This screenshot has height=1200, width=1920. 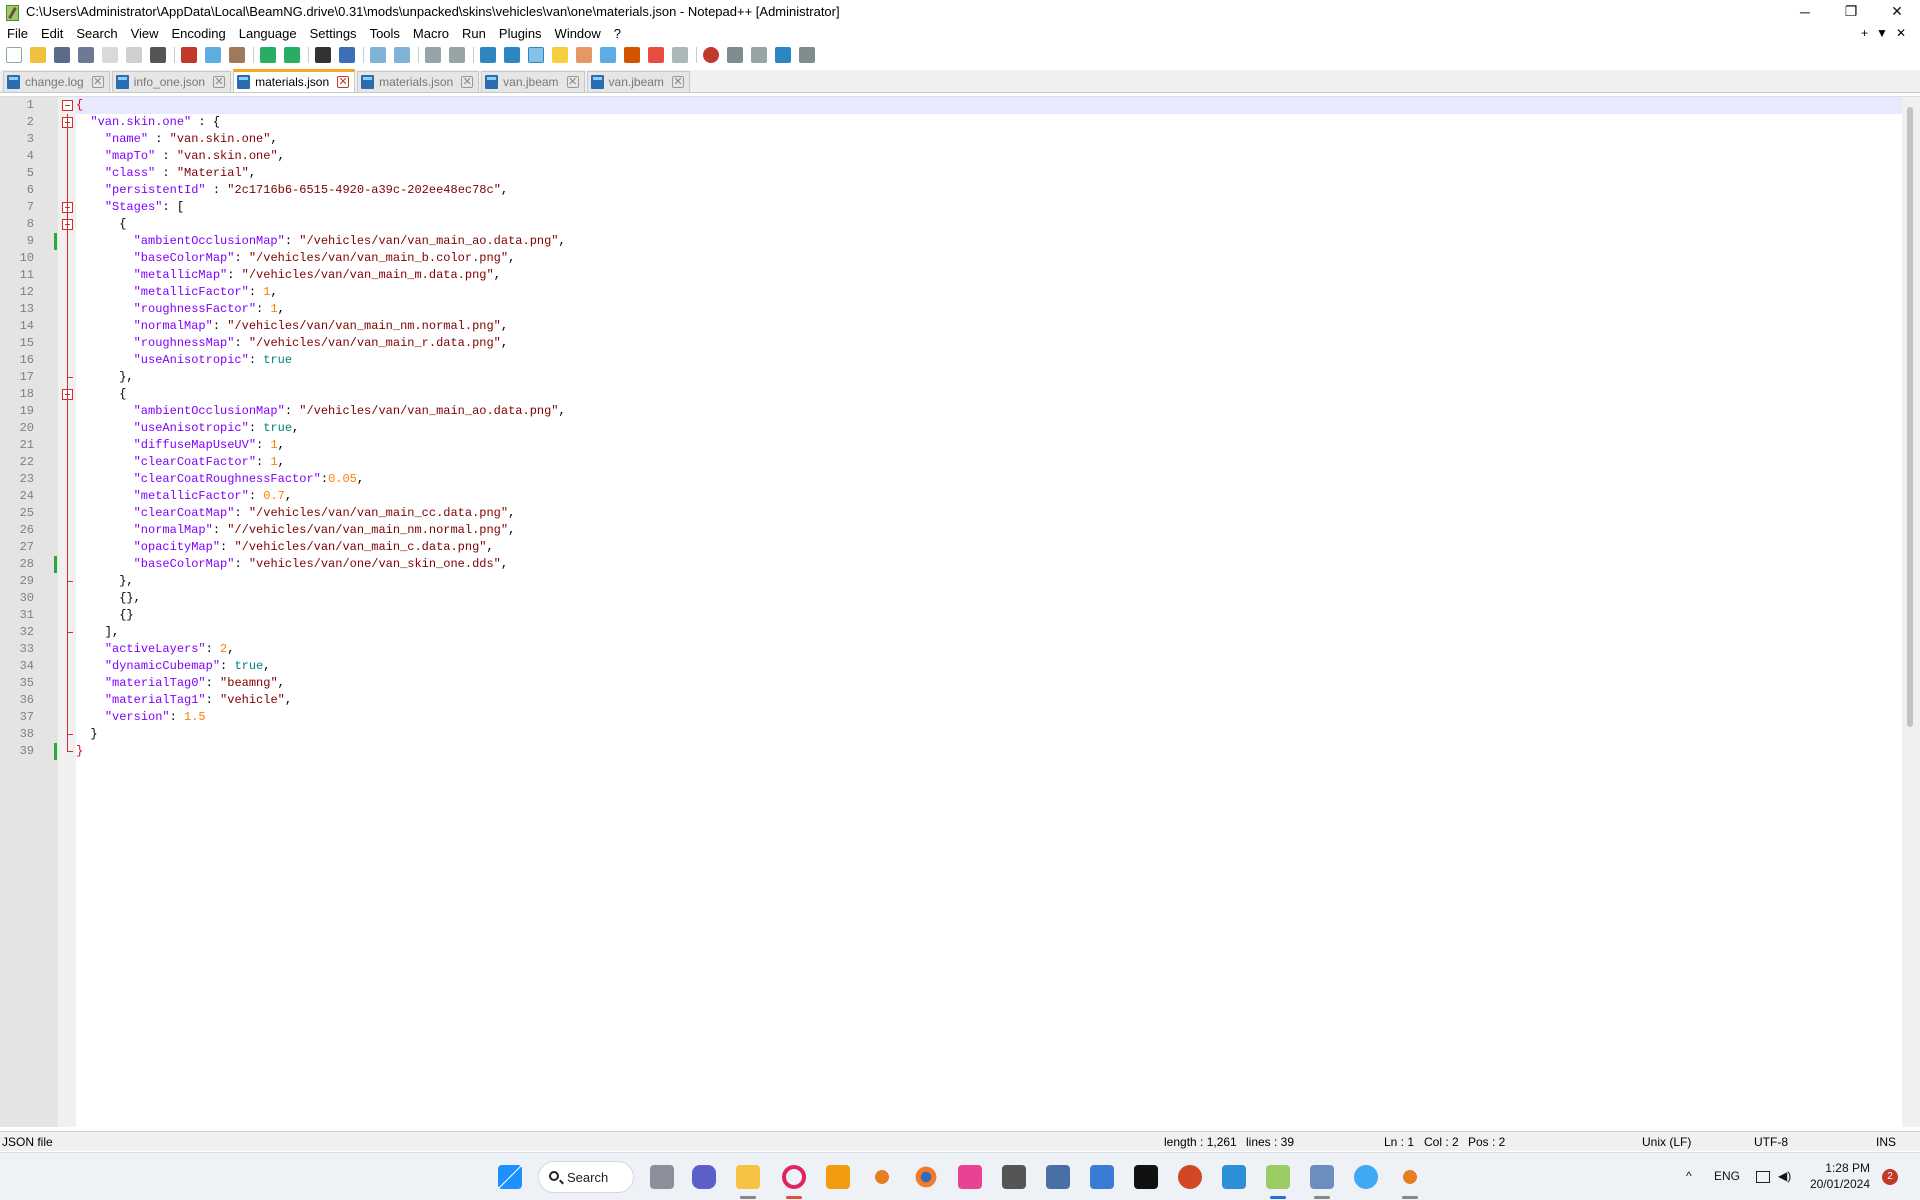 I want to click on notepadpp-icon, so click(x=12, y=12).